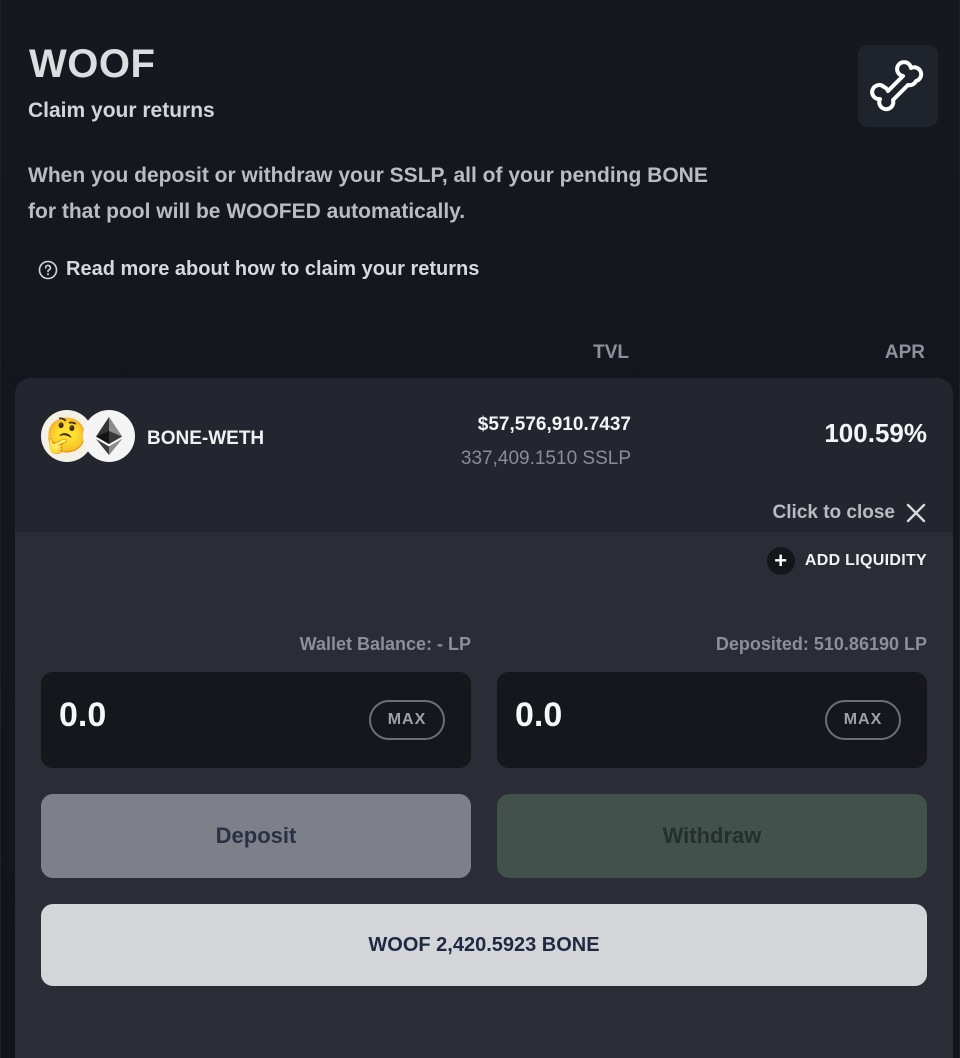 The image size is (960, 1058). What do you see at coordinates (821, 644) in the screenshot?
I see `deposited-balance: Deposited: 510.86190 LP` at bounding box center [821, 644].